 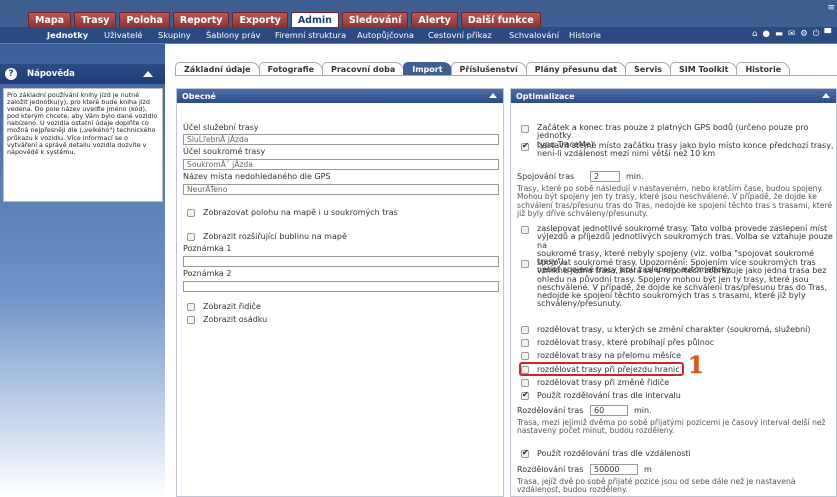 What do you see at coordinates (341, 139) in the screenshot?
I see `business-trip-input: SluĹľebnĂ jĂzda` at bounding box center [341, 139].